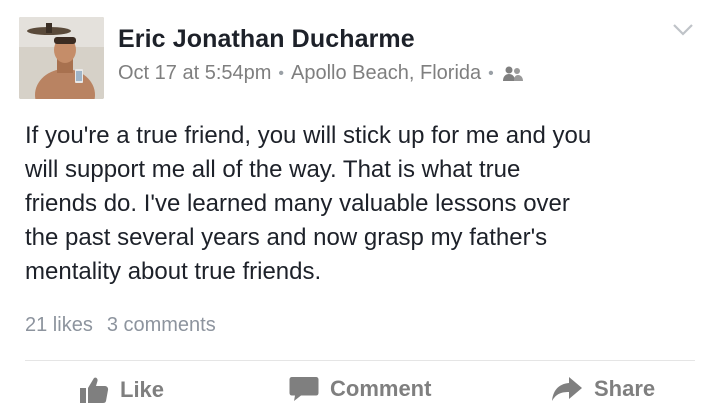 This screenshot has width=720, height=420. What do you see at coordinates (625, 388) in the screenshot?
I see `share-label: Share` at bounding box center [625, 388].